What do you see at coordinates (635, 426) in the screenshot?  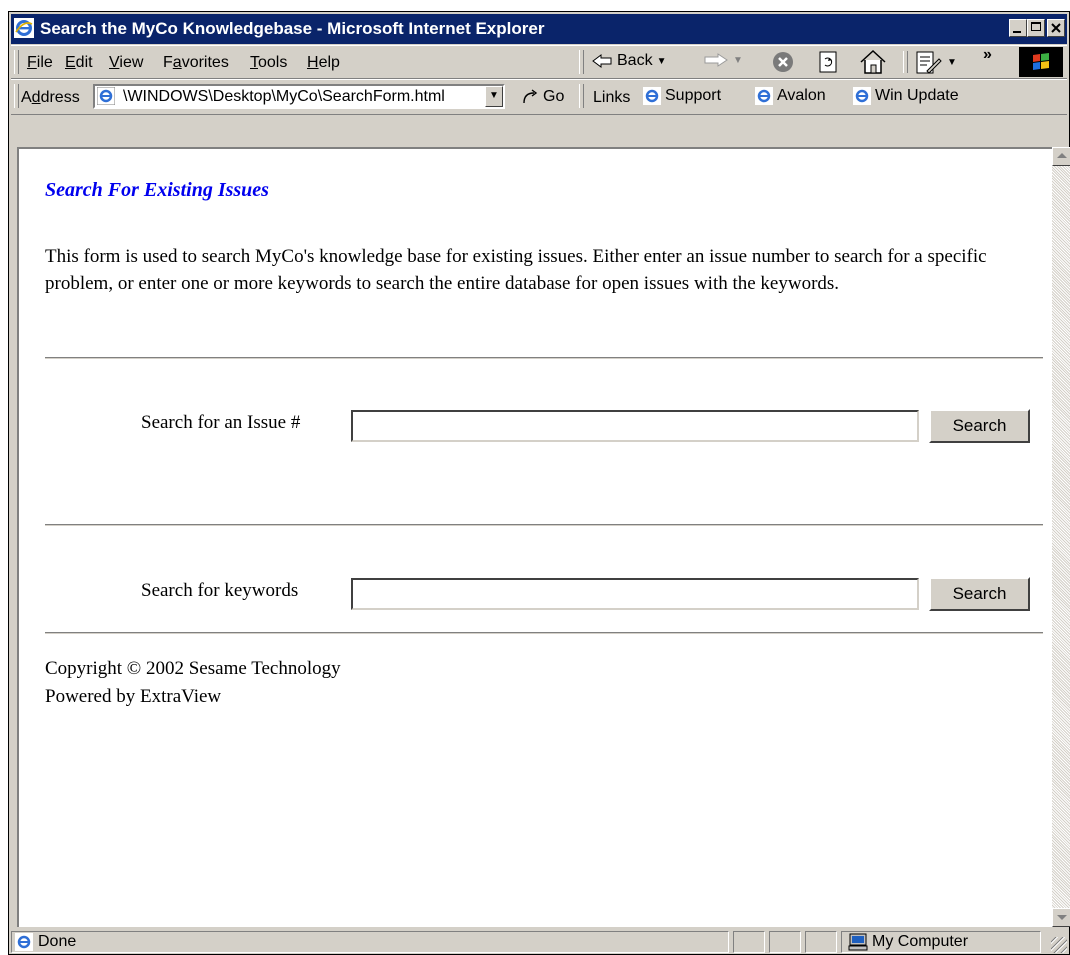 I see `issue-number-input` at bounding box center [635, 426].